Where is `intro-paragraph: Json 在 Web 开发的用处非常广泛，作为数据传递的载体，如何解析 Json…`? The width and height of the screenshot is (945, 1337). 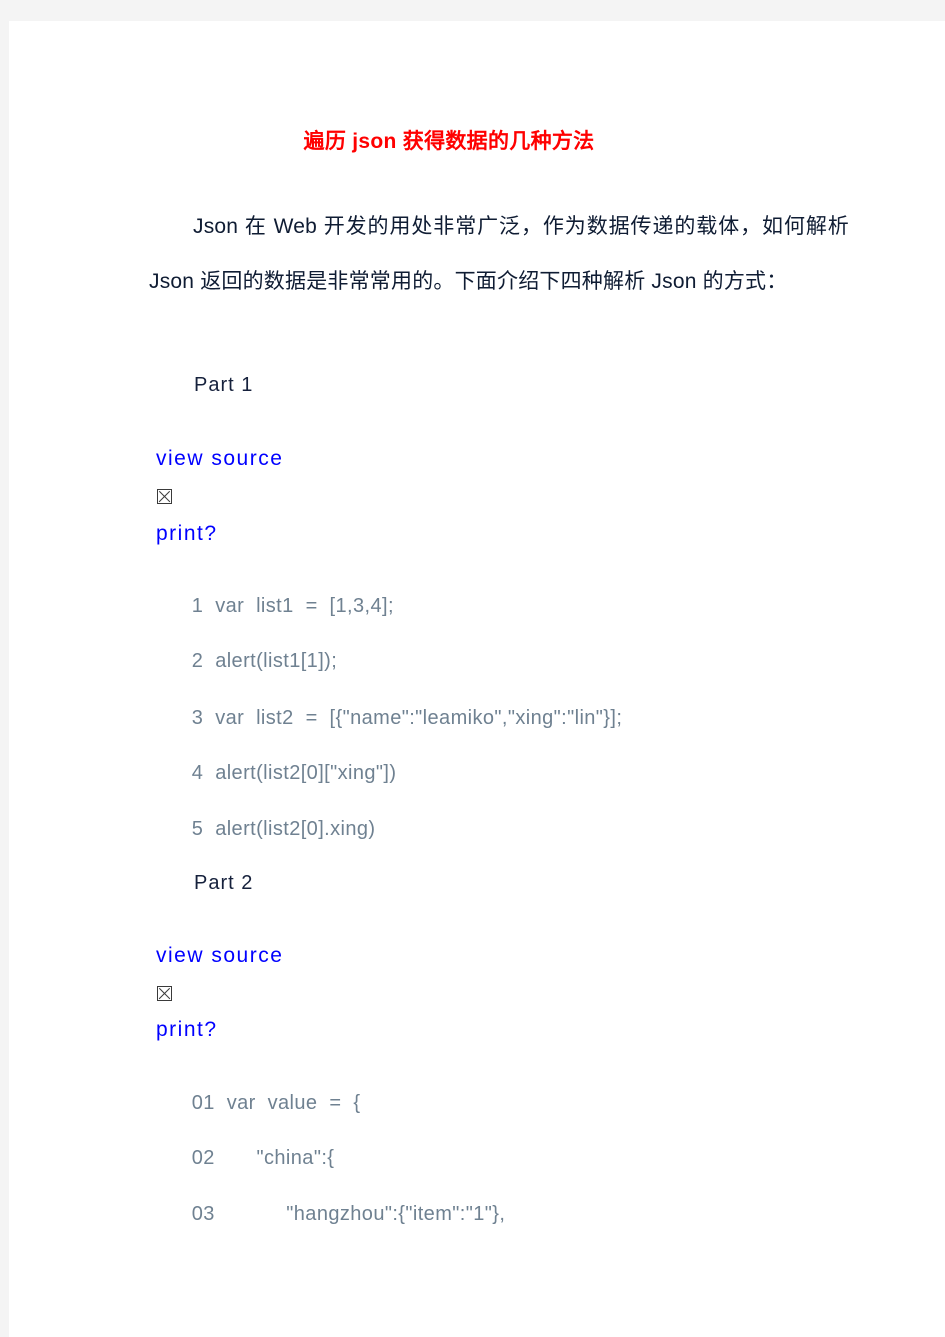
intro-paragraph: Json 在 Web 开发的用处非常广泛，作为数据传递的载体，如何解析 Json… is located at coordinates (499, 254).